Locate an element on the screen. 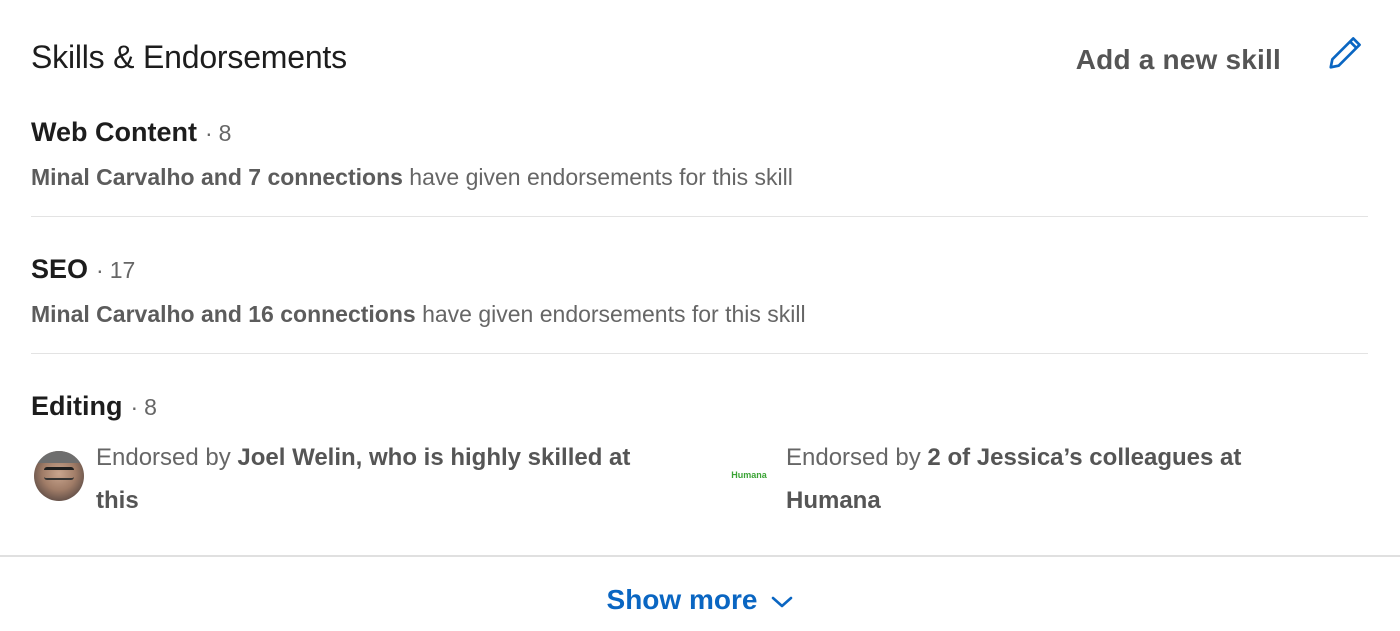 This screenshot has height=631, width=1400. endorser-name-cont: this is located at coordinates (117, 500).